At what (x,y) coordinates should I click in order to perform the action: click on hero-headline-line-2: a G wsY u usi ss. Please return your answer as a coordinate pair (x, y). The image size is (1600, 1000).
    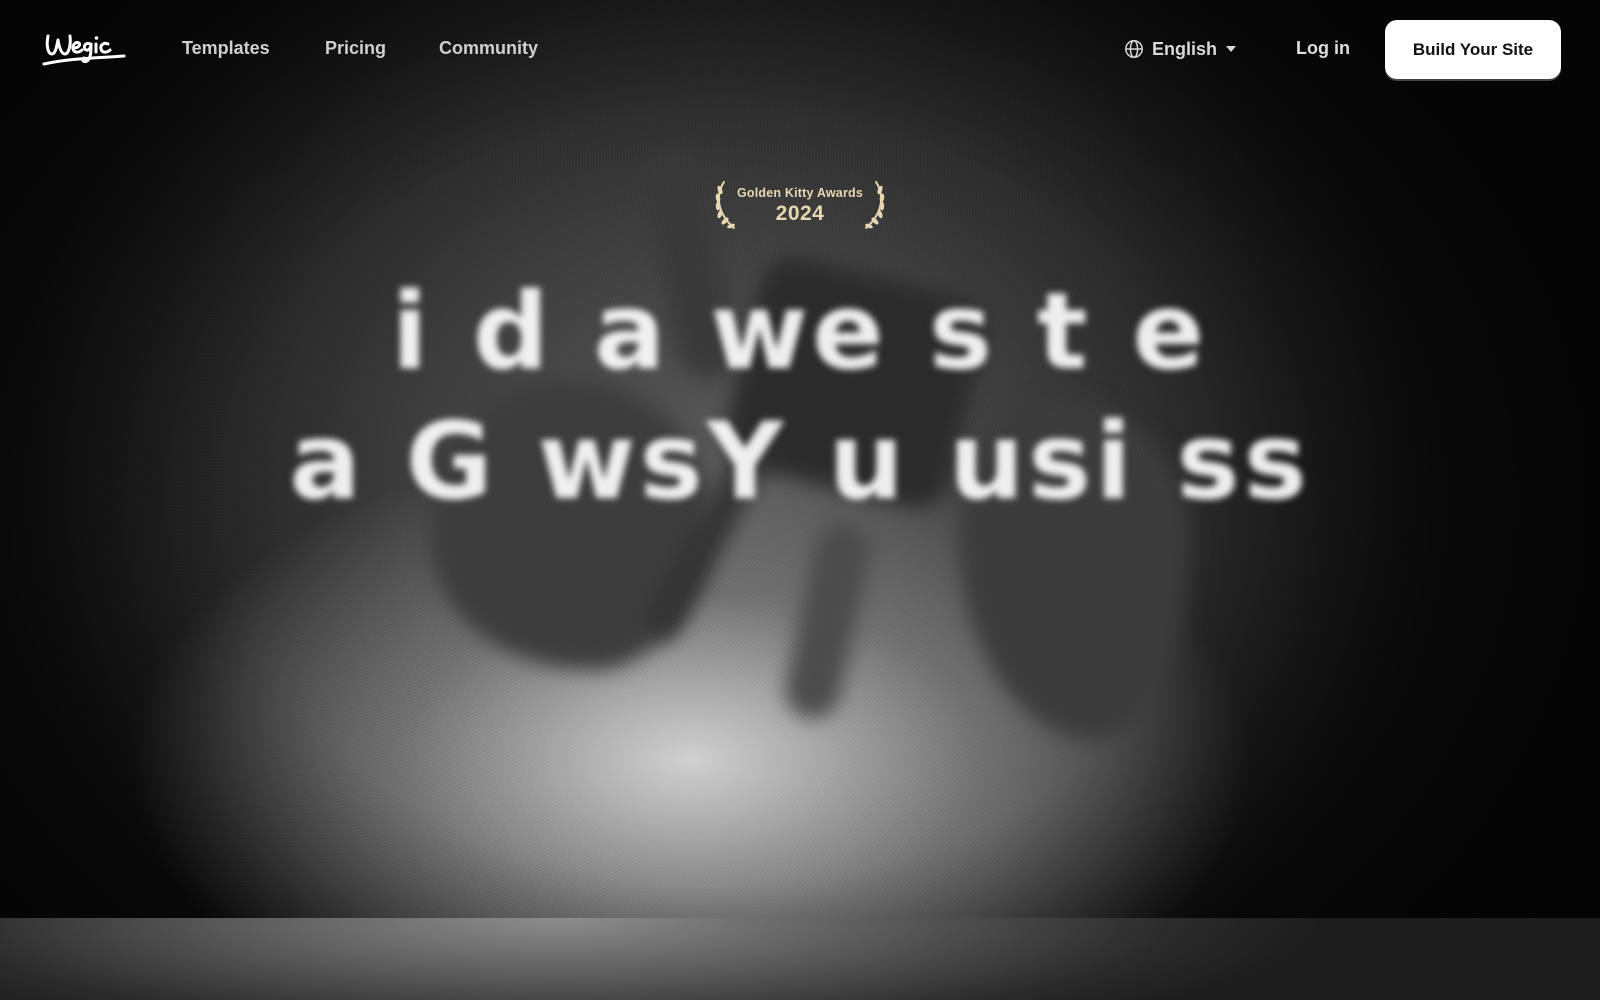
    Looking at the image, I should click on (800, 461).